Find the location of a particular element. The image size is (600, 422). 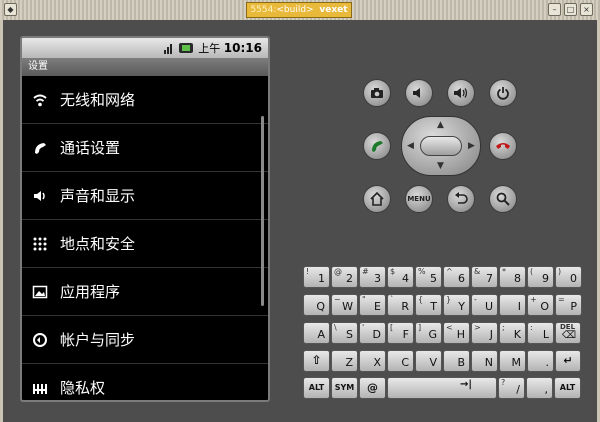

key-row2-9: = P is located at coordinates (568, 305).